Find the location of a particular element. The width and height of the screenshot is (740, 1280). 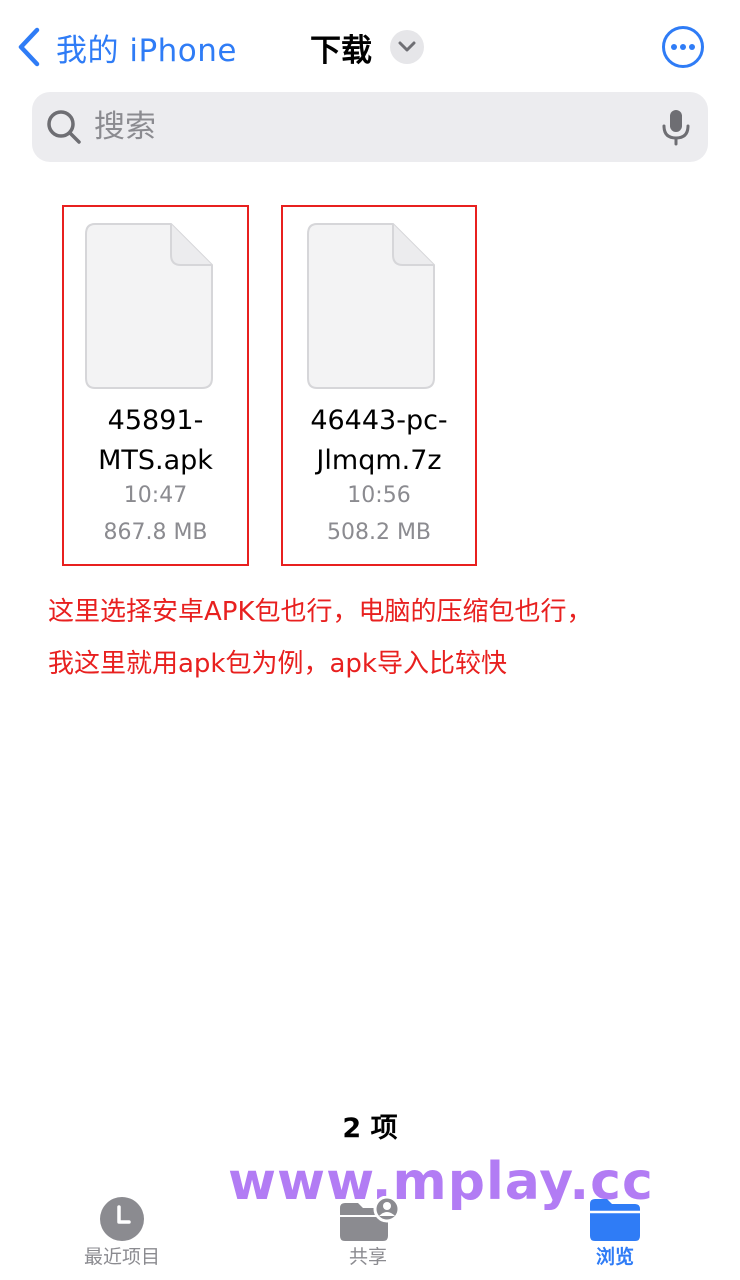

search-bar is located at coordinates (370, 127).